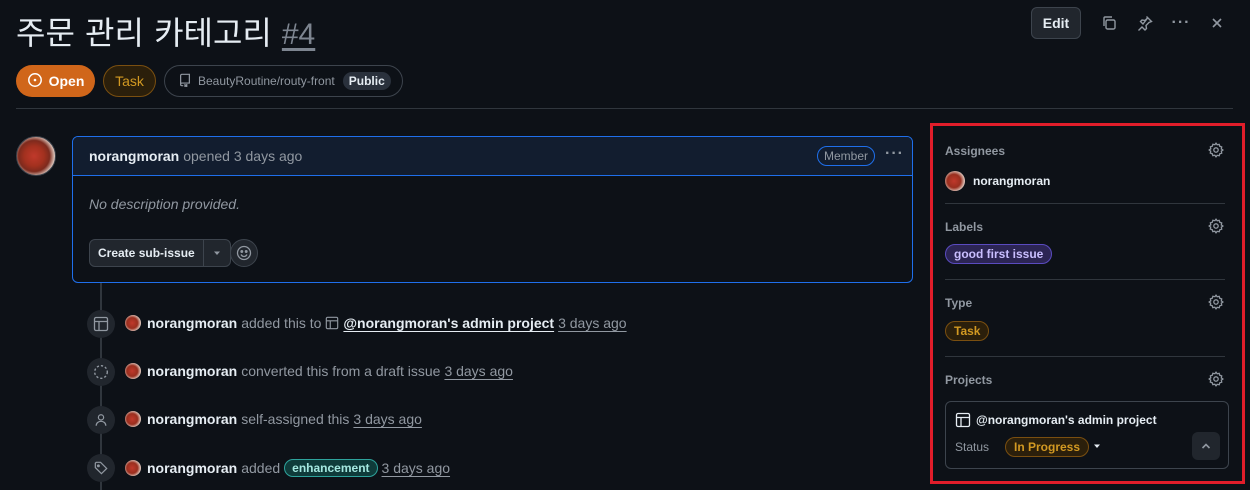 The height and width of the screenshot is (490, 1250). I want to click on visibility-badge: Public, so click(366, 81).